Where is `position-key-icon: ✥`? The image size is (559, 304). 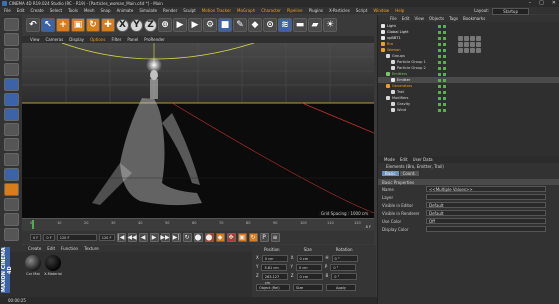
position-key-icon: ✥ is located at coordinates (231, 237).